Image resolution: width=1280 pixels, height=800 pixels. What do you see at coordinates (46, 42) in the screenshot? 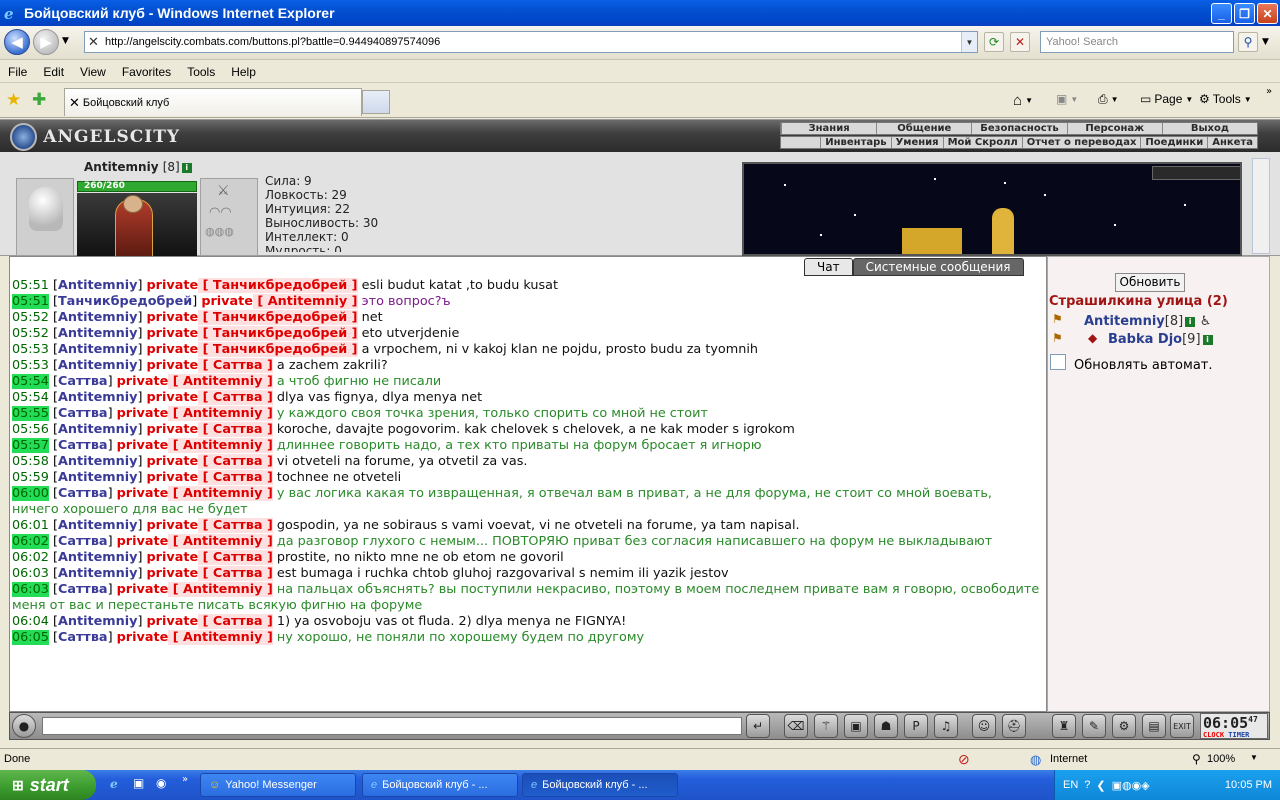
I see `forward-button: ▶` at bounding box center [46, 42].